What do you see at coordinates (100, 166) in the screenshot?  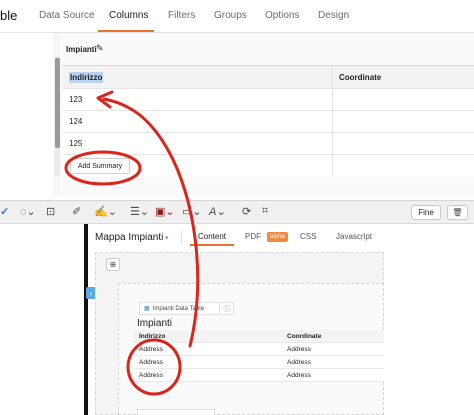 I see `add-summary-button: Add Summary` at bounding box center [100, 166].